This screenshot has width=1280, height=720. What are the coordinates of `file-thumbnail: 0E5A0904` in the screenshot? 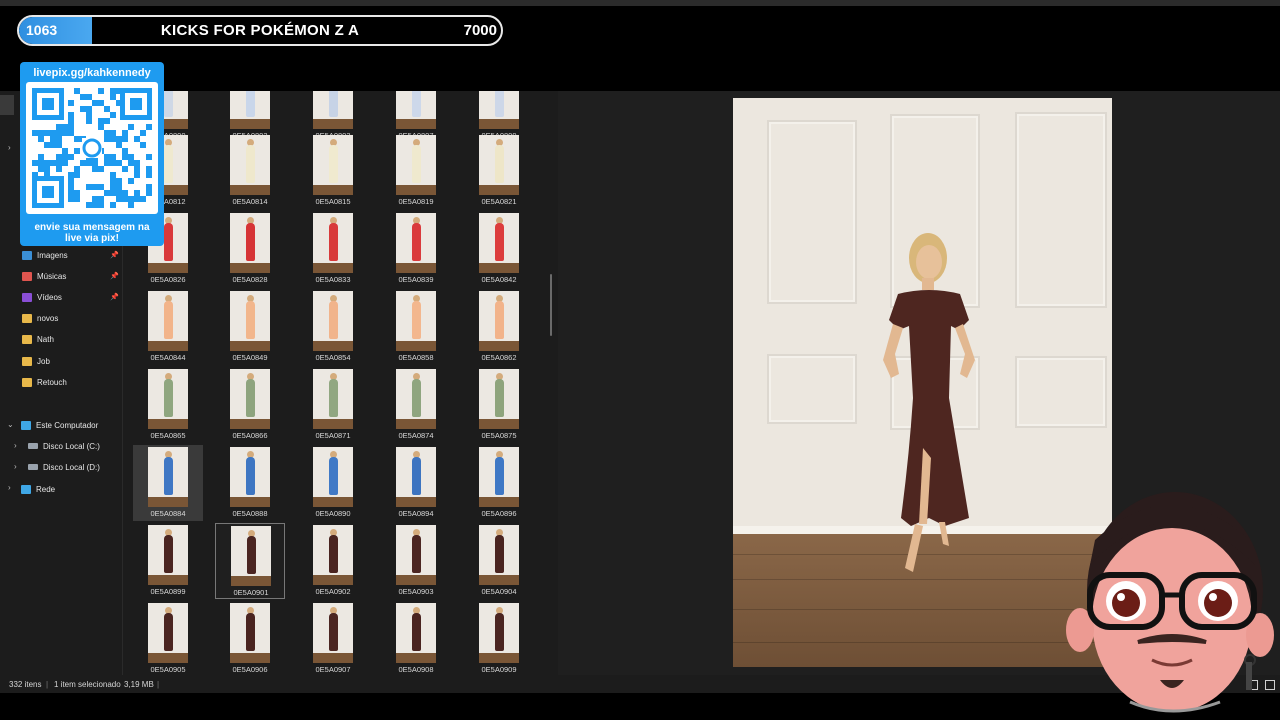 It's located at (499, 561).